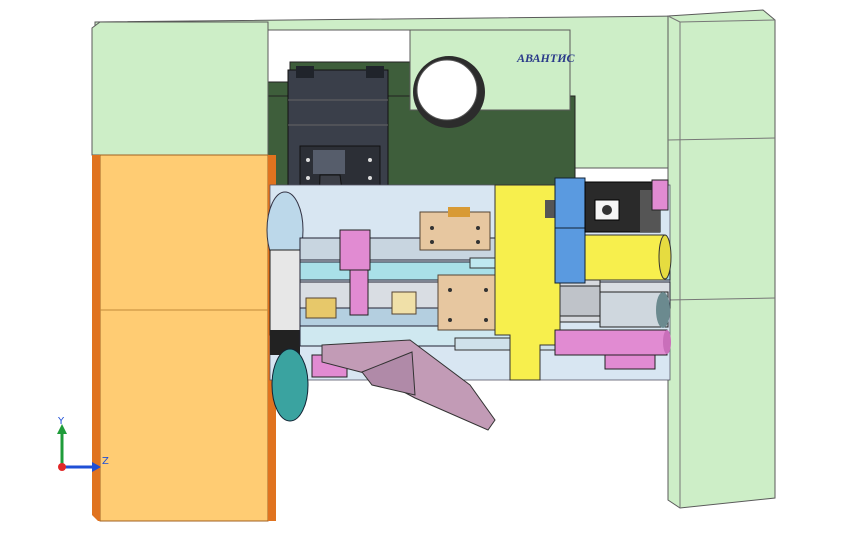 Image resolution: width=867 pixels, height=533 pixels. Describe the element at coordinates (180, 88) in the screenshot. I see `left-frame-pillar` at that location.